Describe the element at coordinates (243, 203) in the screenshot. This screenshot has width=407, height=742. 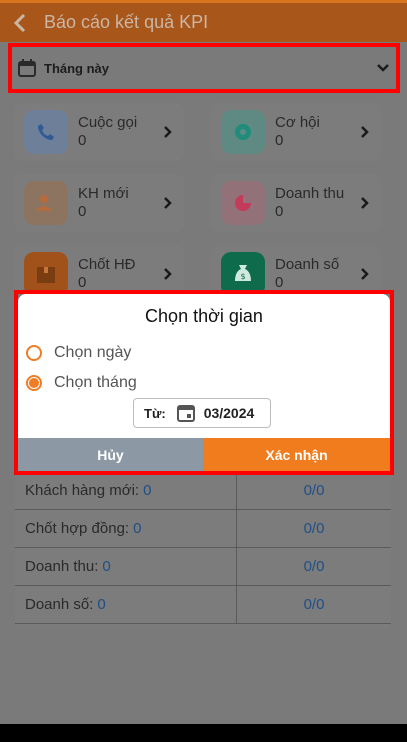
I see `pie-chart-icon` at that location.